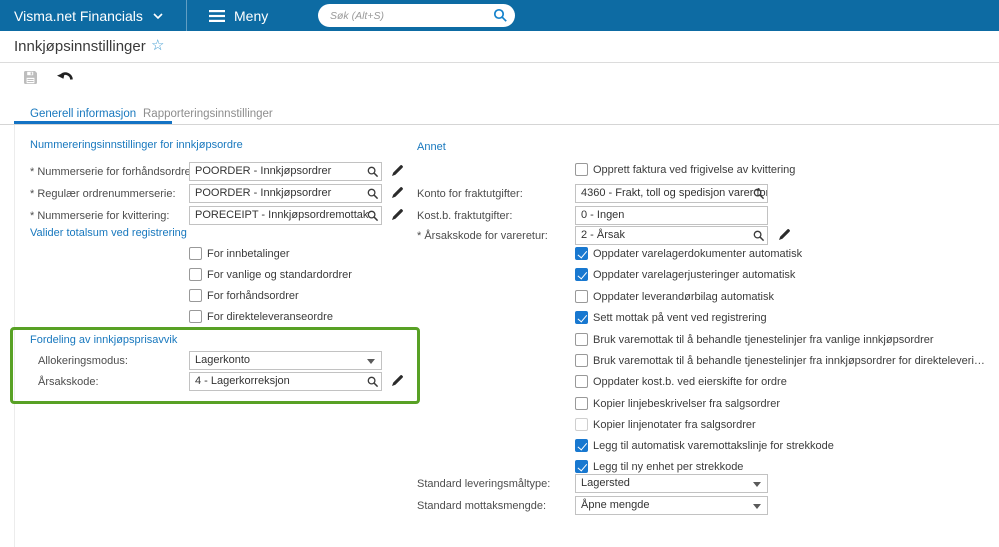 The width and height of the screenshot is (999, 547). I want to click on search-box, so click(416, 15).